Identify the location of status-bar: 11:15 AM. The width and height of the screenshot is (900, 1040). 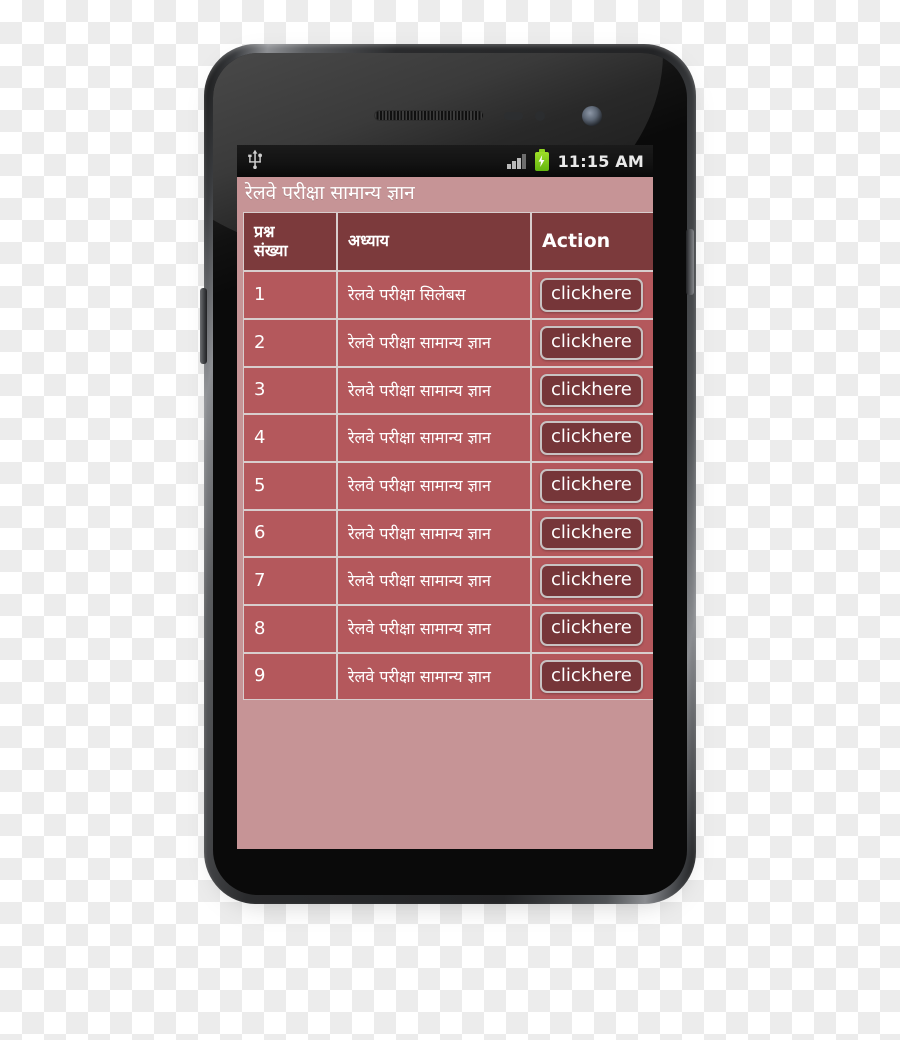
(445, 161).